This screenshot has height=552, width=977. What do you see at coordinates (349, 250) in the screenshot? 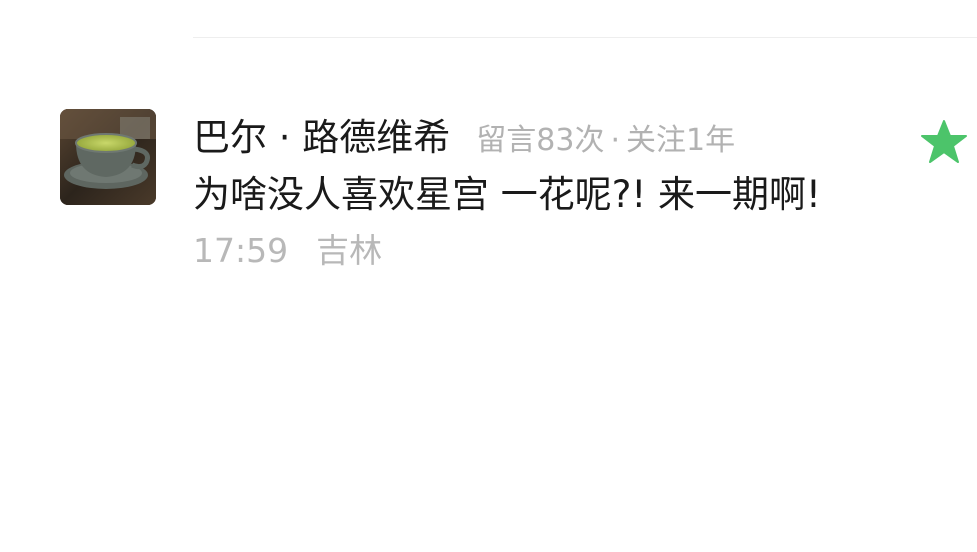
I see `comment-location: 吉林` at bounding box center [349, 250].